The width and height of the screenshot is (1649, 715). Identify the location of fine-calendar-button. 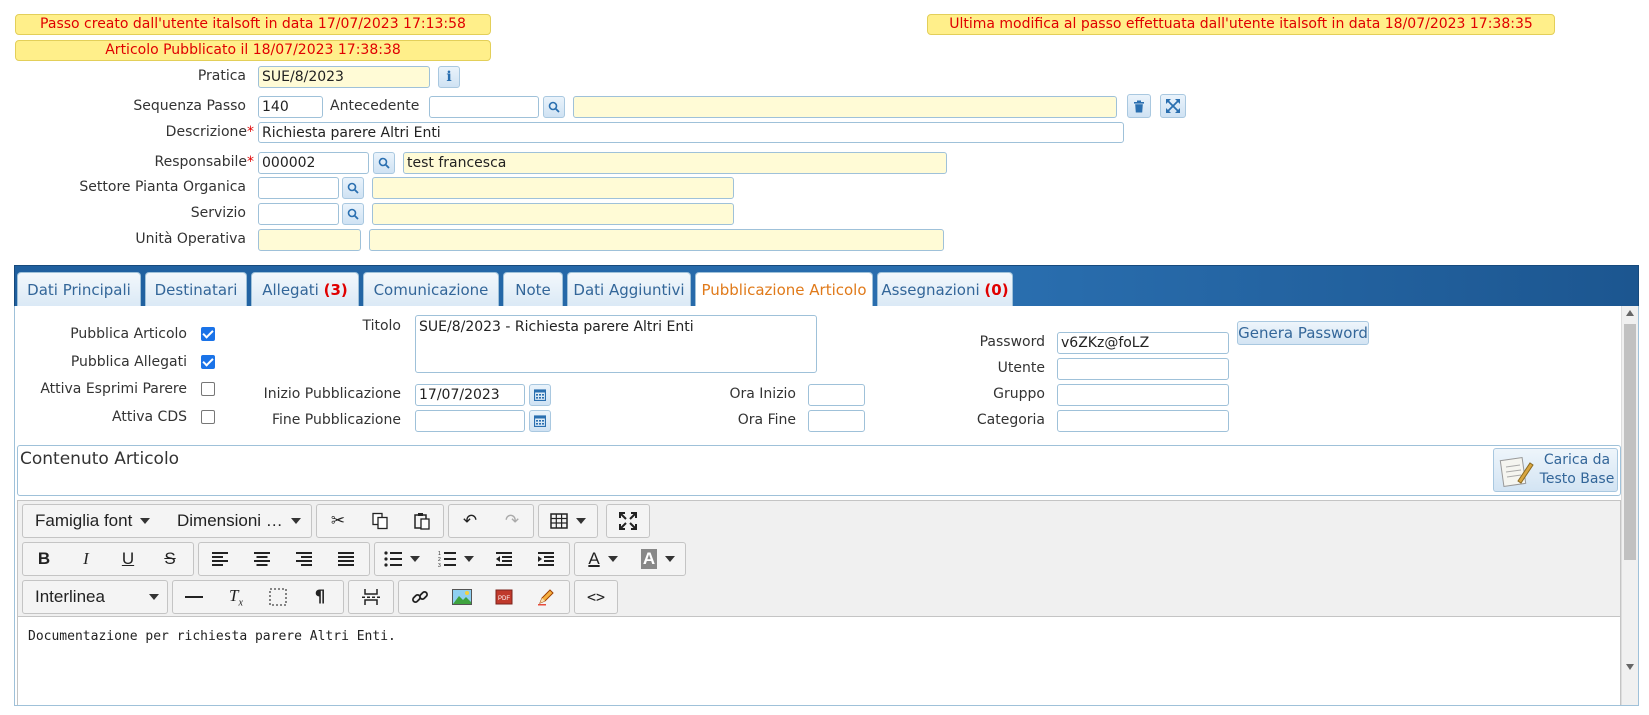
(540, 421).